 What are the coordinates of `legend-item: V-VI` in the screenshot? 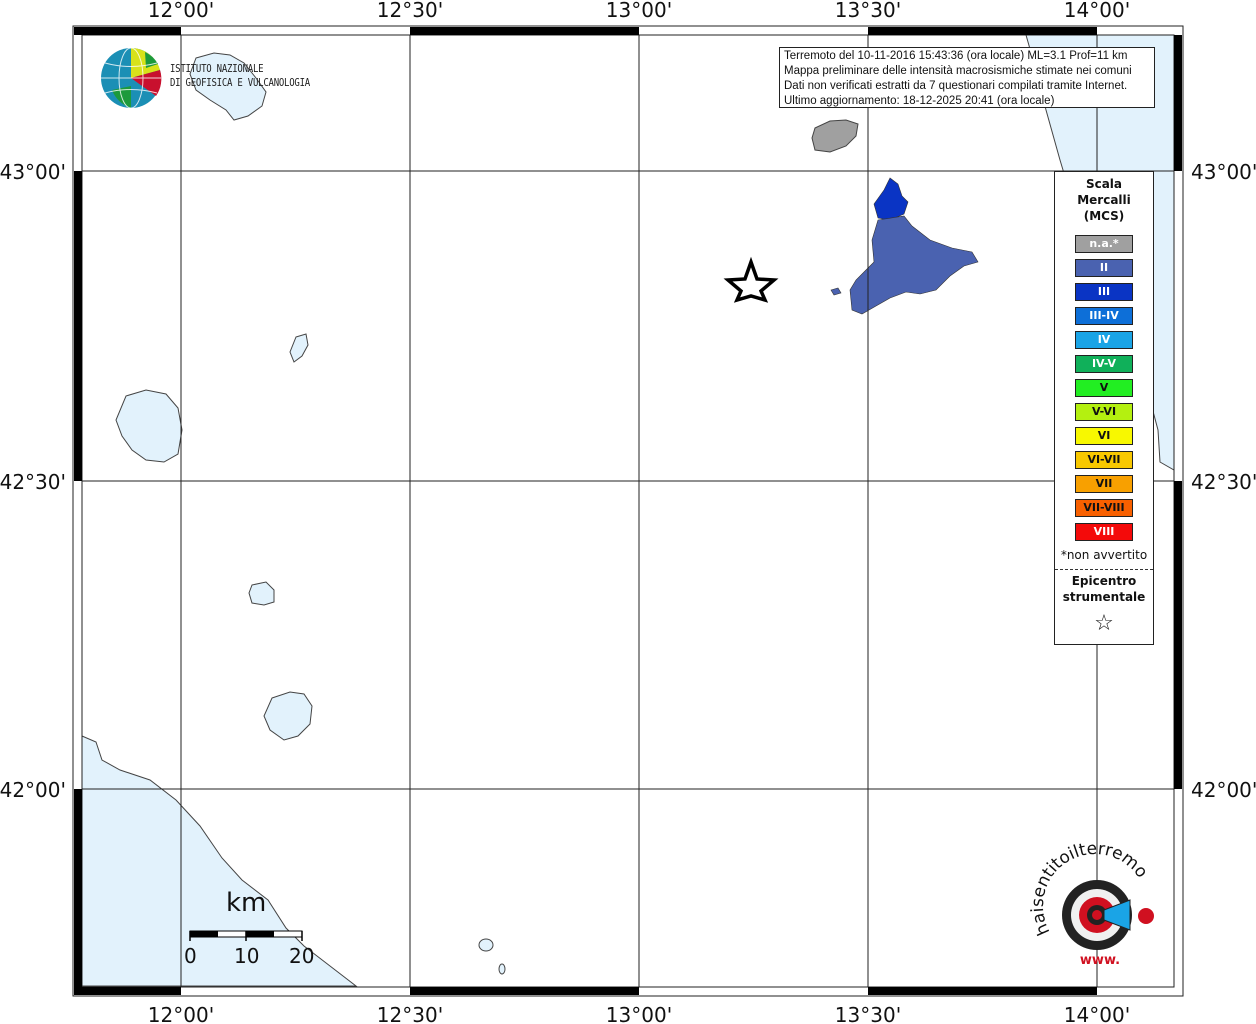 It's located at (1104, 412).